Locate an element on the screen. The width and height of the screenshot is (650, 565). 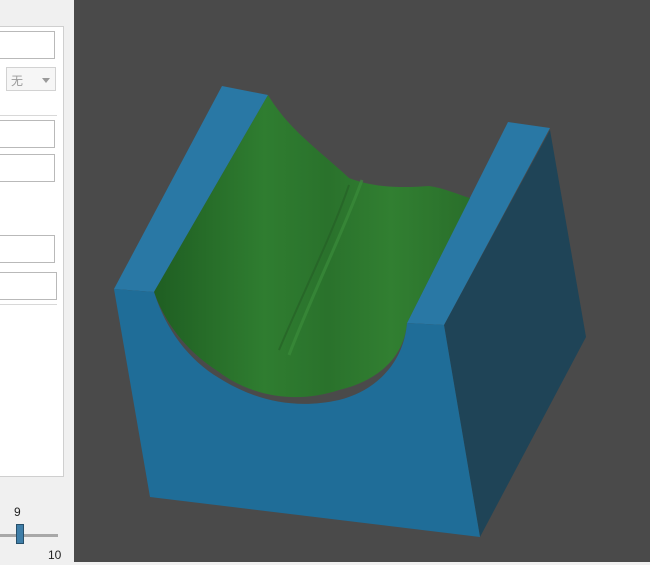
chevron-down-icon is located at coordinates (46, 80).